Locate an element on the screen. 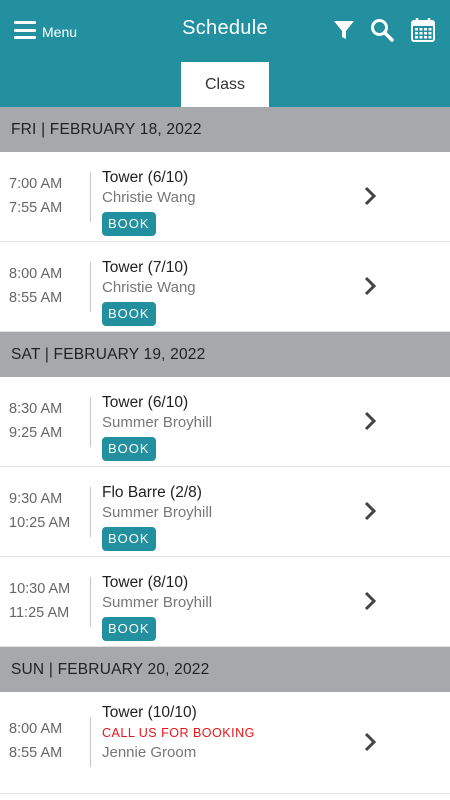 Image resolution: width=450 pixels, height=800 pixels. class-time: 10:30 AM 11:25 AM is located at coordinates (39, 601).